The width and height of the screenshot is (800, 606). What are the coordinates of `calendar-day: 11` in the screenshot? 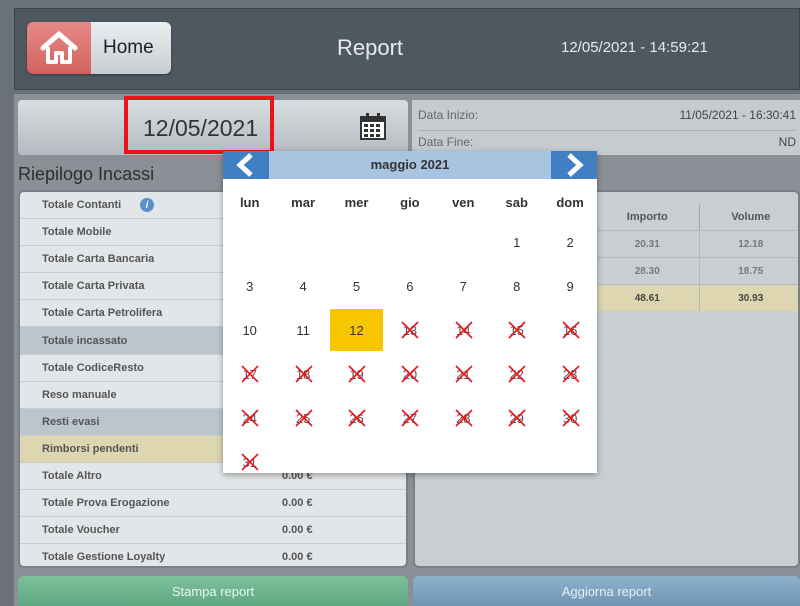 It's located at (303, 330).